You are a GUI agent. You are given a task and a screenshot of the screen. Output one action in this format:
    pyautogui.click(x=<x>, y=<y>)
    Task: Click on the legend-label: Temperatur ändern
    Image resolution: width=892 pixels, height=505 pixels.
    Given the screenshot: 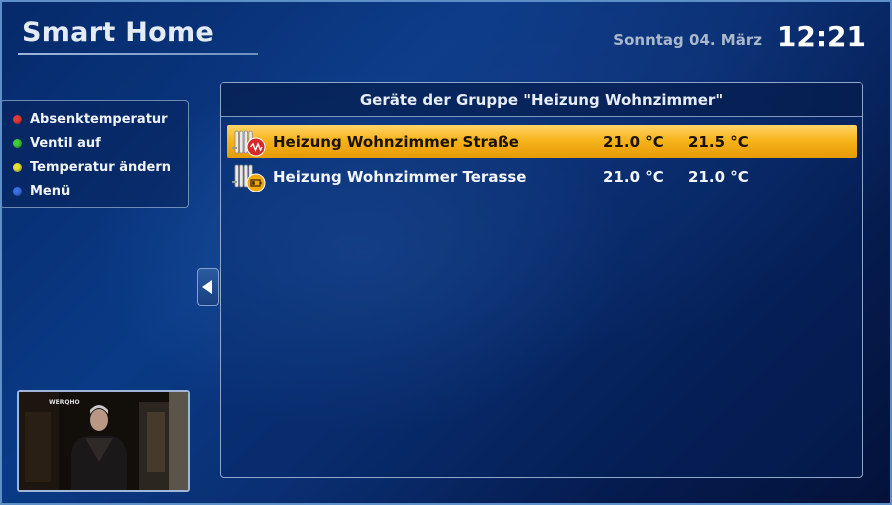 What is the action you would take?
    pyautogui.click(x=101, y=167)
    